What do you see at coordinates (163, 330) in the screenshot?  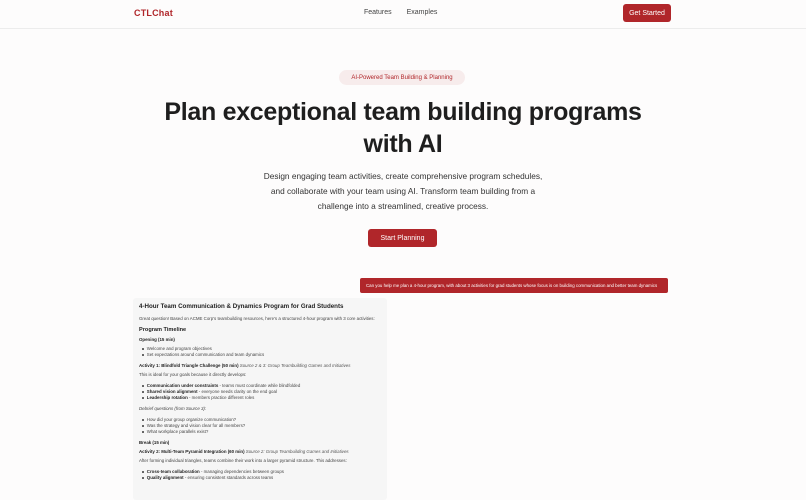 I see `program-timeline-heading: Program Timeline` at bounding box center [163, 330].